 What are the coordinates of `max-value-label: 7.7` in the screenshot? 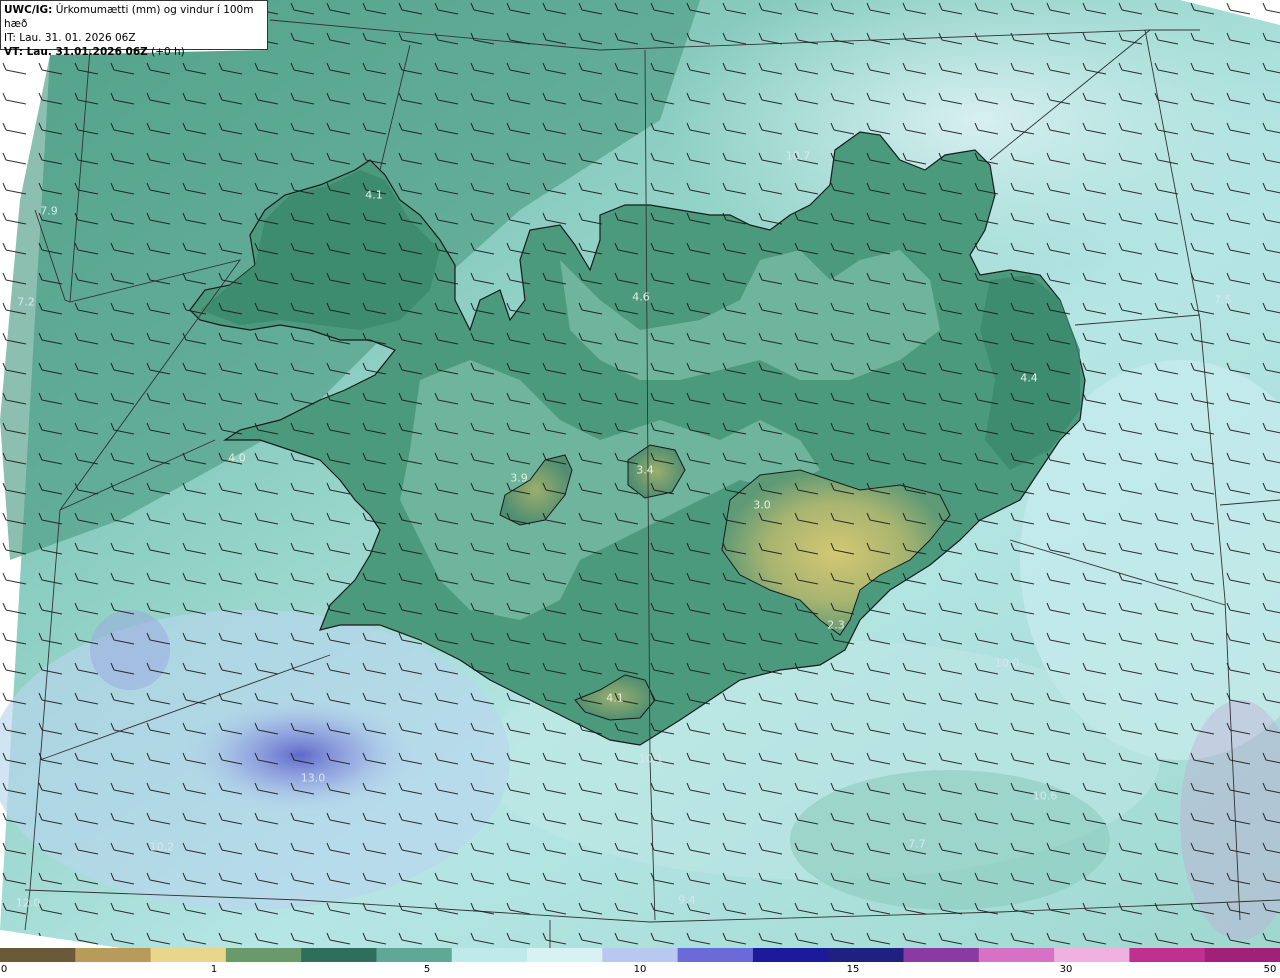 It's located at (917, 844).